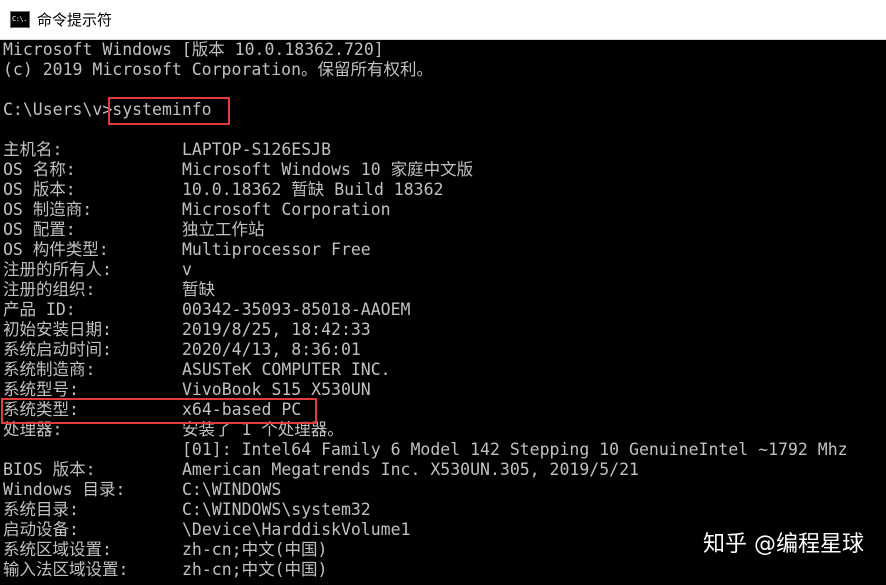 This screenshot has width=886, height=585. Describe the element at coordinates (193, 49) in the screenshot. I see `header-line: Microsoft Windows [版本 10.0.18362.720]` at that location.